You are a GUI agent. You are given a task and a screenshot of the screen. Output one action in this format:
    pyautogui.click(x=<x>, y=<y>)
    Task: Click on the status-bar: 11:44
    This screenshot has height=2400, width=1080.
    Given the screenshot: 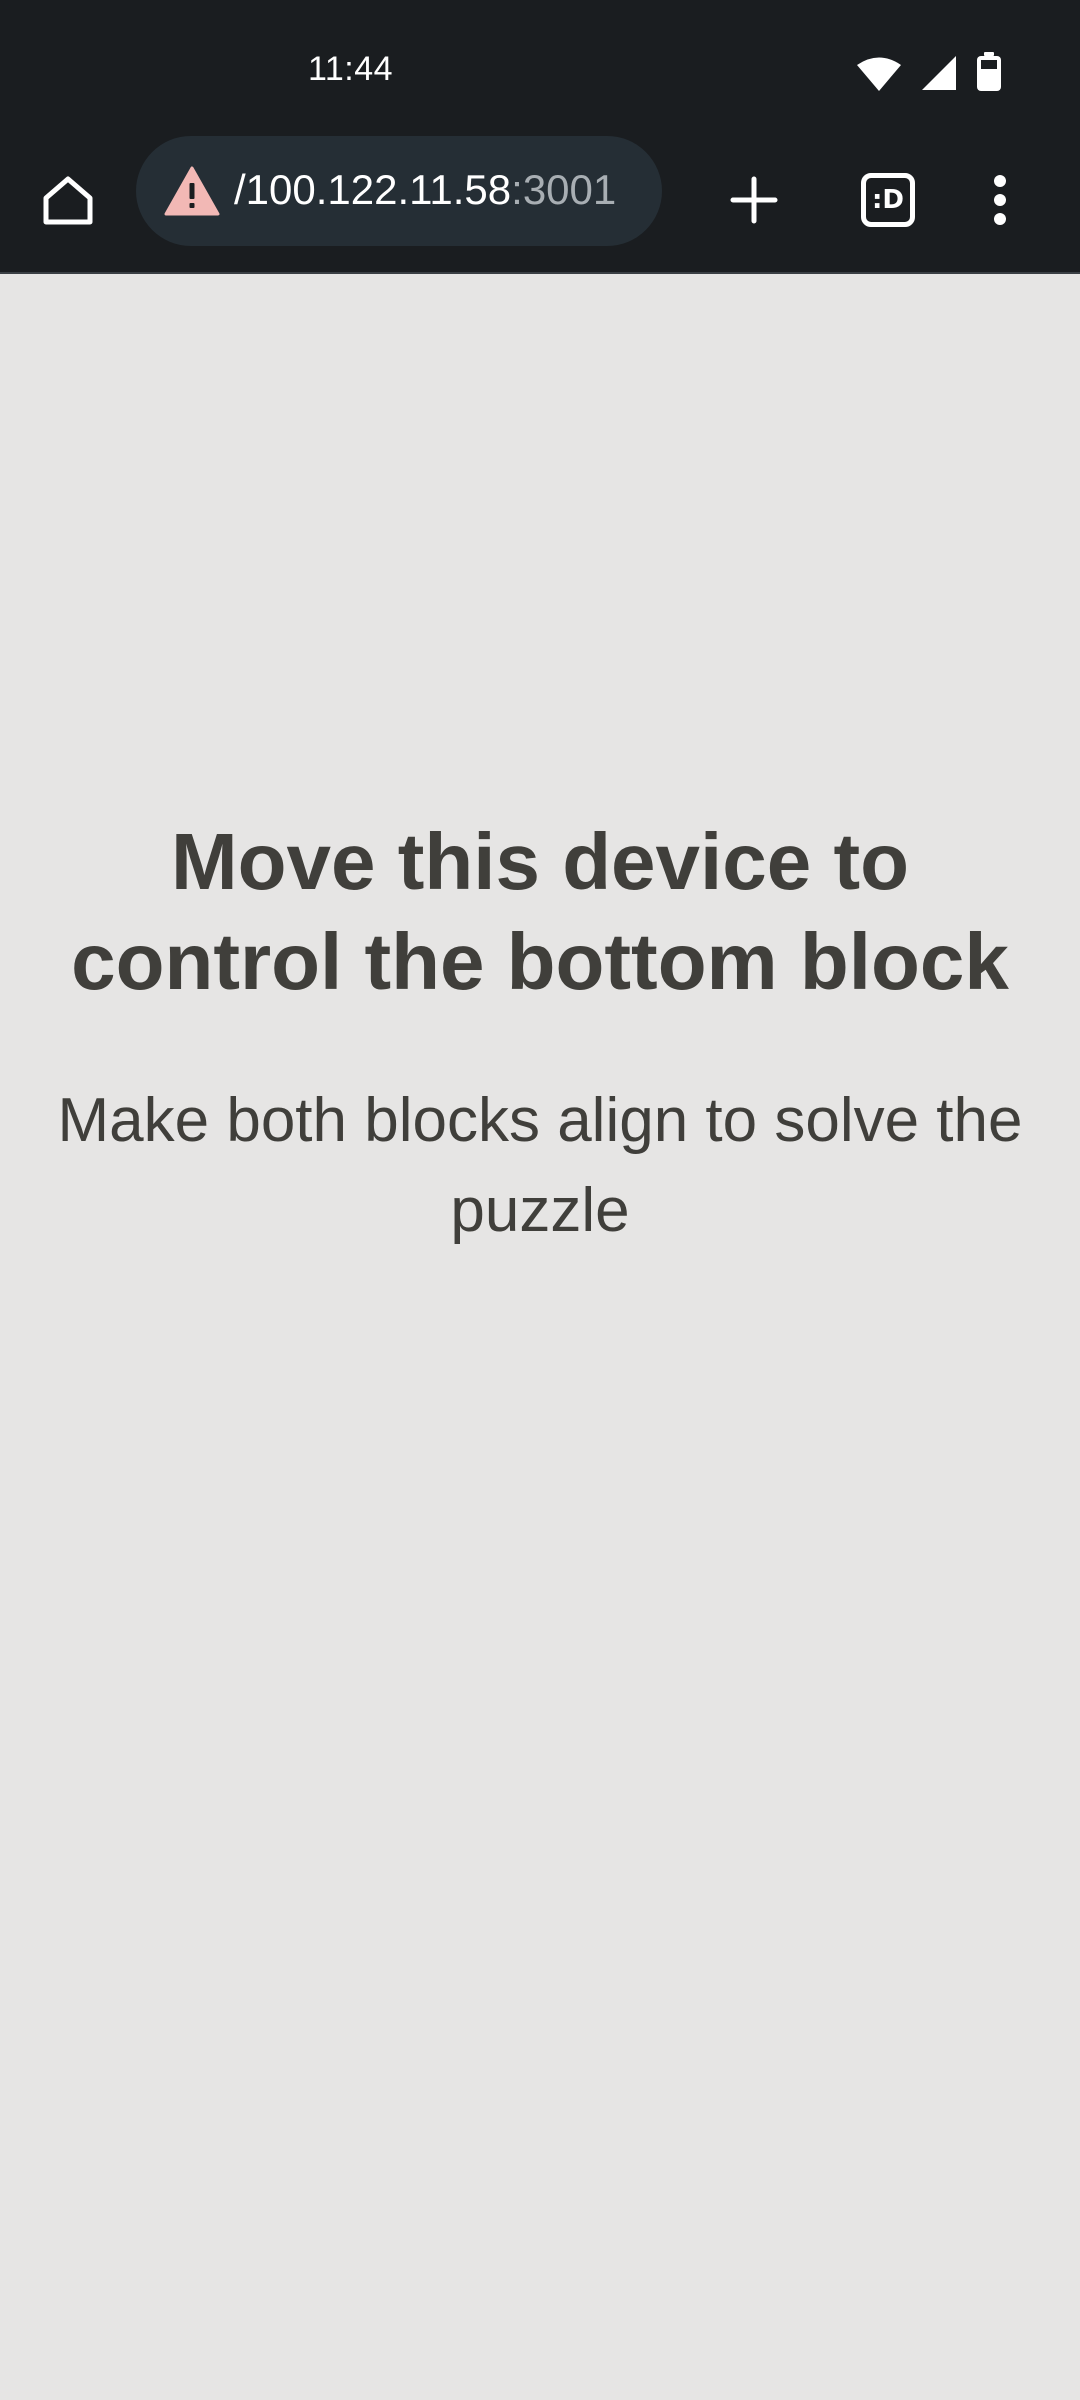 What is the action you would take?
    pyautogui.click(x=540, y=65)
    